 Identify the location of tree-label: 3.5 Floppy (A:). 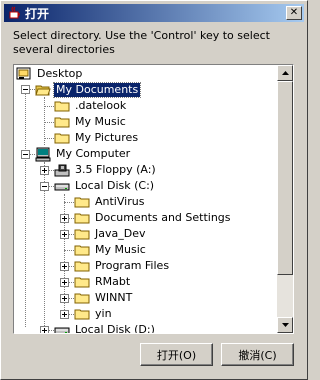
(115, 169).